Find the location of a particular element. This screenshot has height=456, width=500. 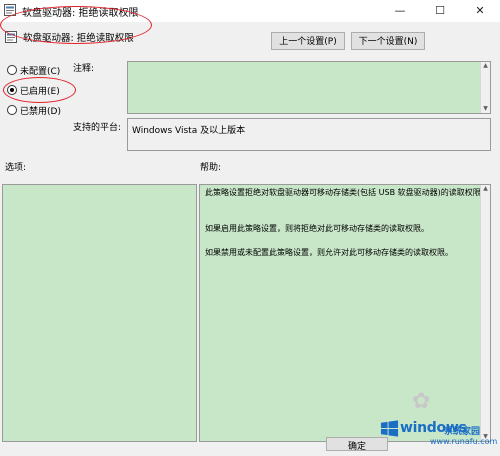

radio-not-configured: 未配置(C) is located at coordinates (33, 70).